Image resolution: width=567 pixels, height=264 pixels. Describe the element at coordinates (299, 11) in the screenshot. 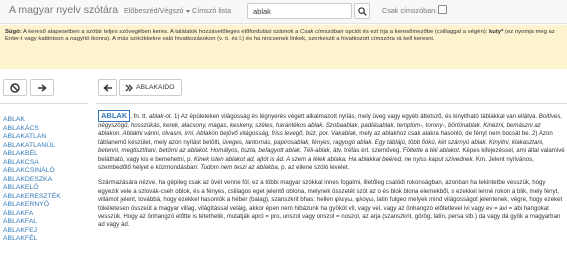

I see `search-input` at that location.